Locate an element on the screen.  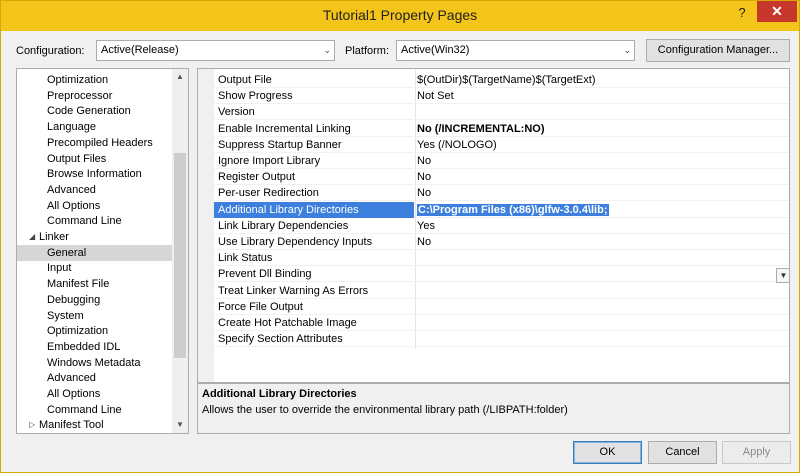
property-row: Link Library Dependencies Yes is located at coordinates (501, 226).